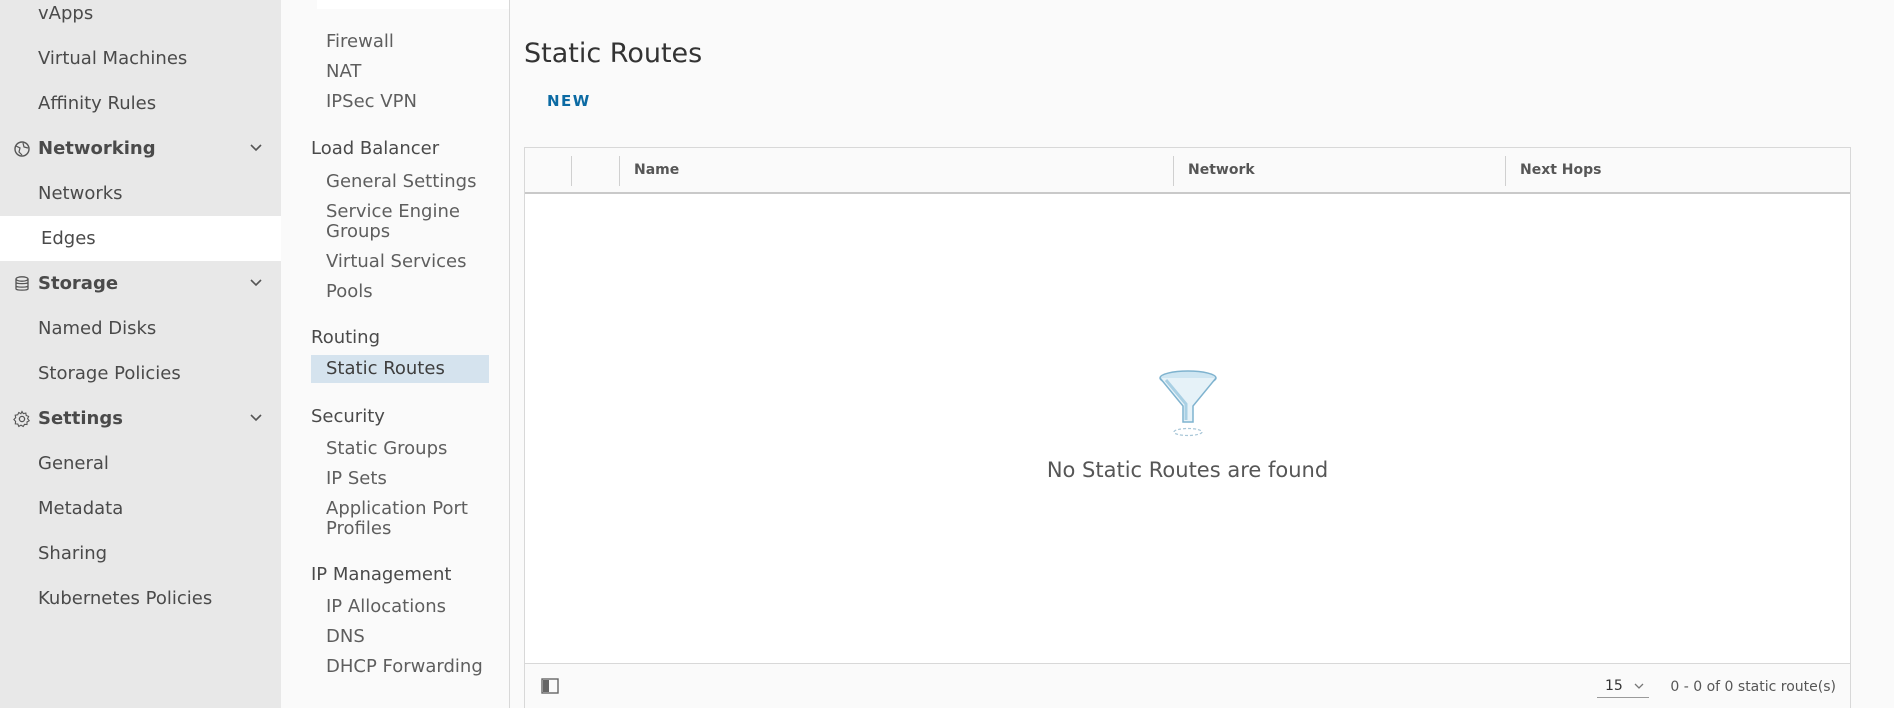 This screenshot has height=708, width=1894. What do you see at coordinates (140, 238) in the screenshot?
I see `nav-item-edges: Edges` at bounding box center [140, 238].